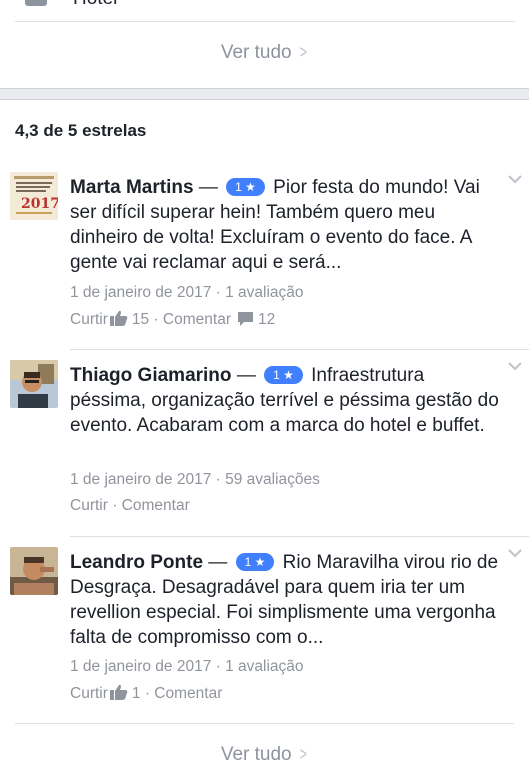  I want to click on like-count: 1, so click(136, 693).